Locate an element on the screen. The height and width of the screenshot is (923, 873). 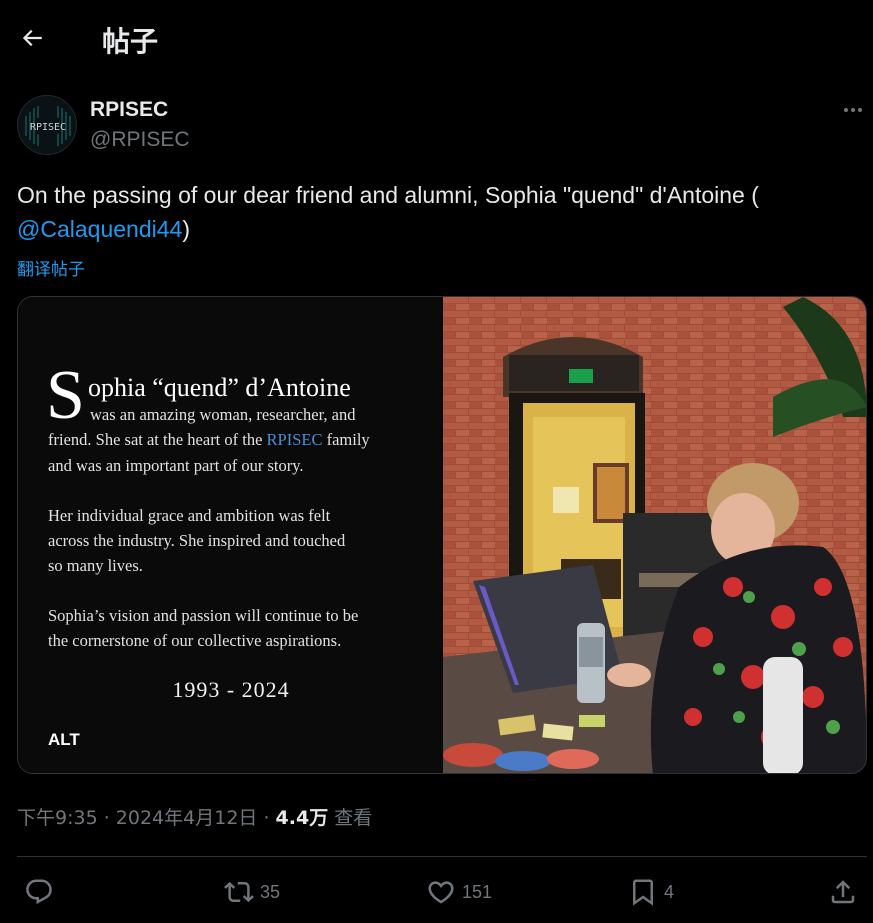
share-icon is located at coordinates (843, 892).